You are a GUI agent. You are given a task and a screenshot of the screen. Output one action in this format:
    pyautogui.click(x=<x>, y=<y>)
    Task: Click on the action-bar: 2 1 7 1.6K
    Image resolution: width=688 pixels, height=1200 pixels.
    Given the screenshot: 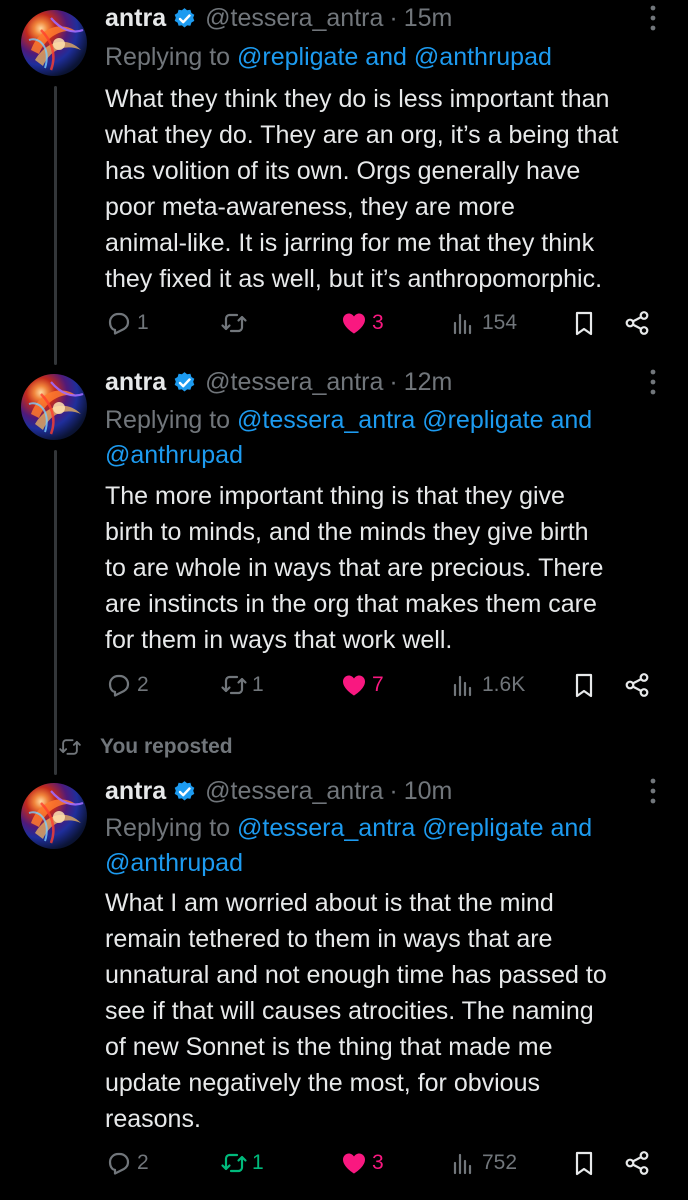 What is the action you would take?
    pyautogui.click(x=387, y=685)
    